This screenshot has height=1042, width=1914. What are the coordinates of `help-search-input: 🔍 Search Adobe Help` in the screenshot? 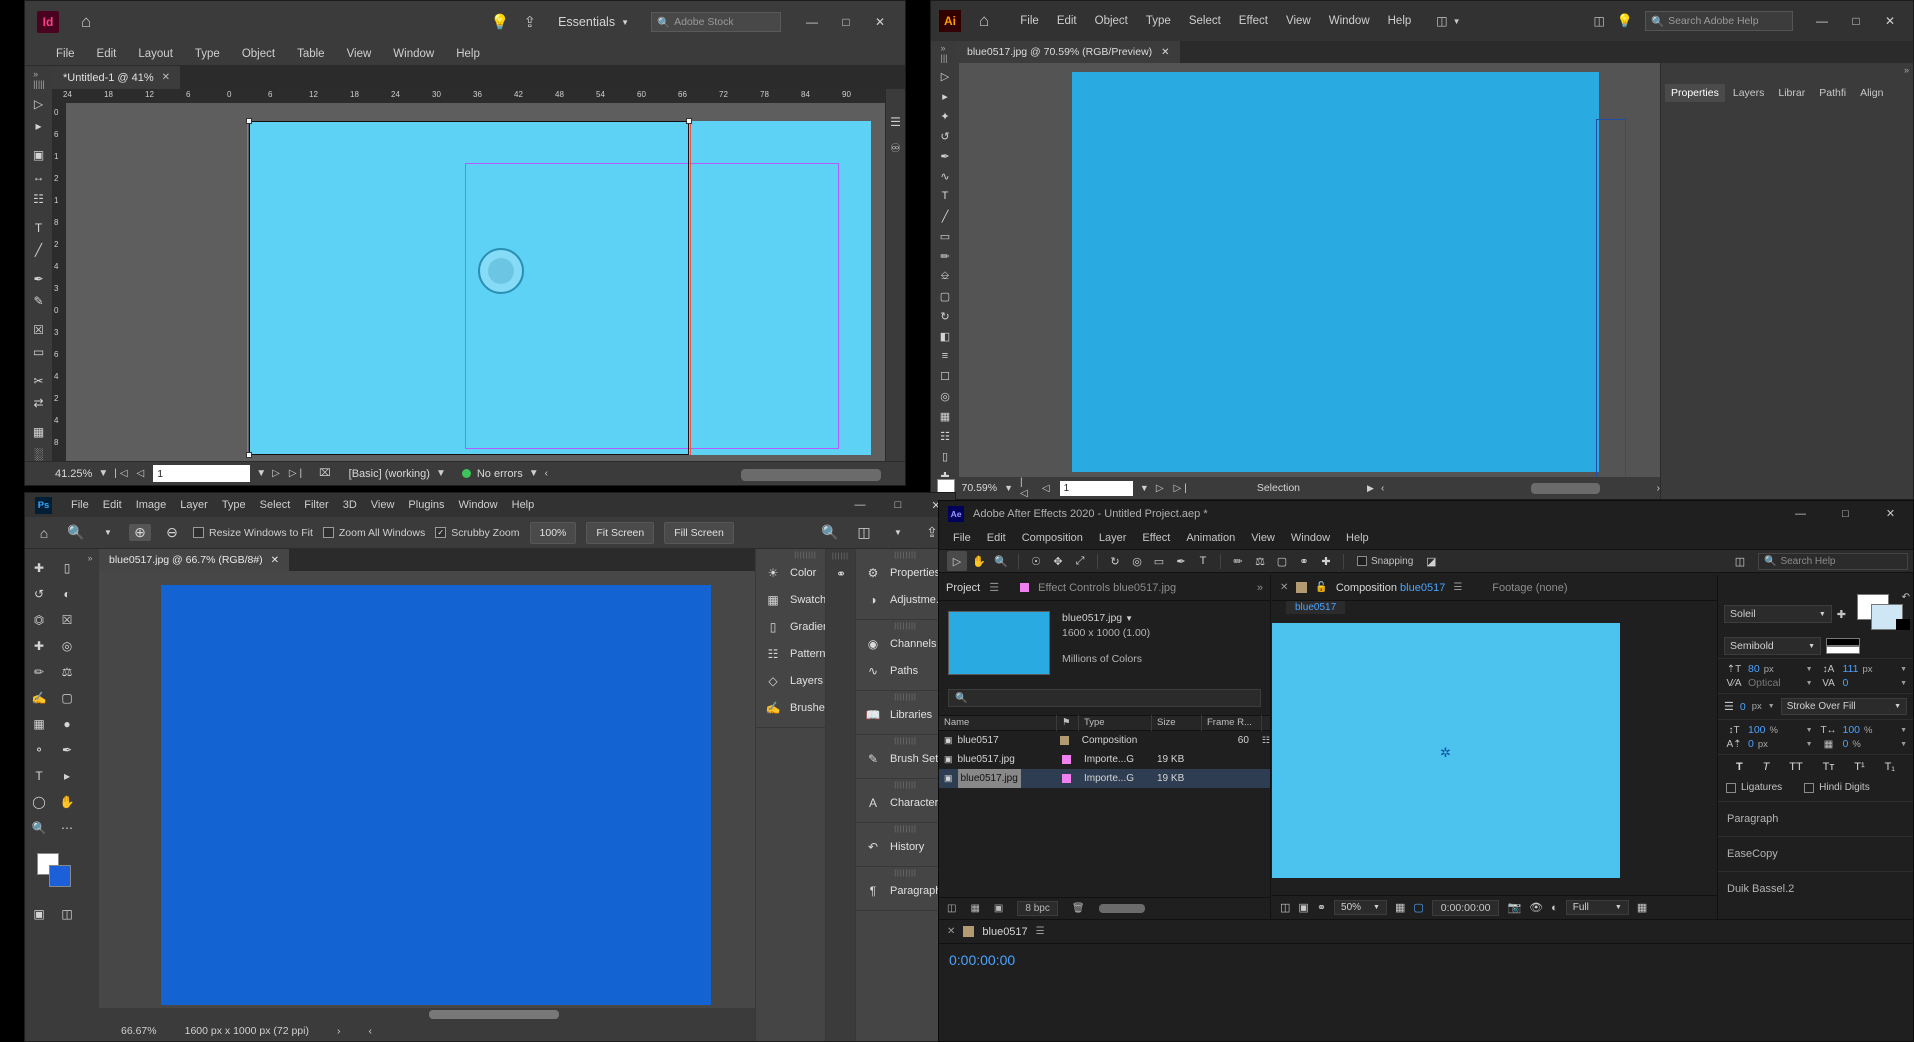 It's located at (1719, 21).